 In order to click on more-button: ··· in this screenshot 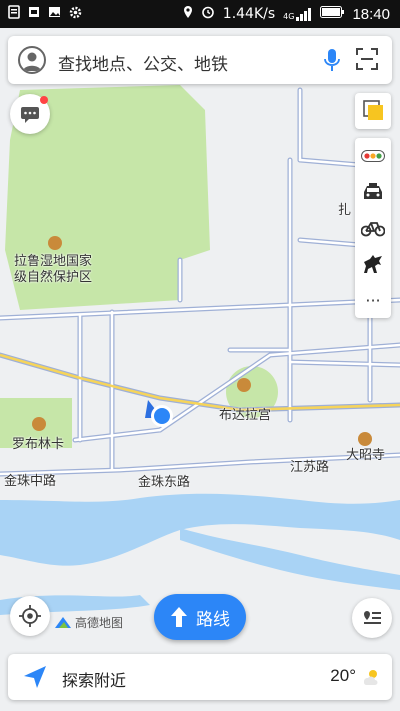, I will do `click(373, 300)`.